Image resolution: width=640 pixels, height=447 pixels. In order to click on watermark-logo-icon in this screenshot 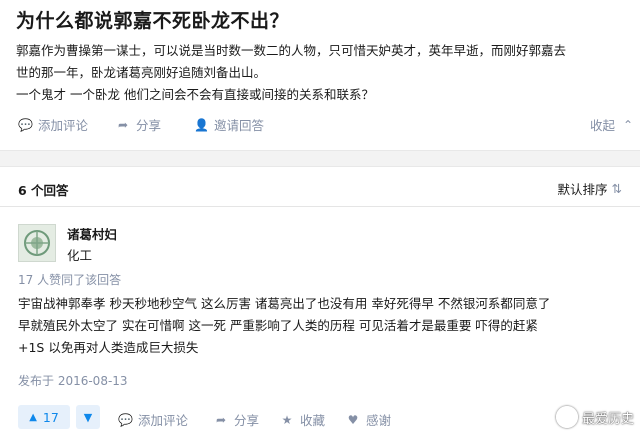, I will do `click(566, 417)`.